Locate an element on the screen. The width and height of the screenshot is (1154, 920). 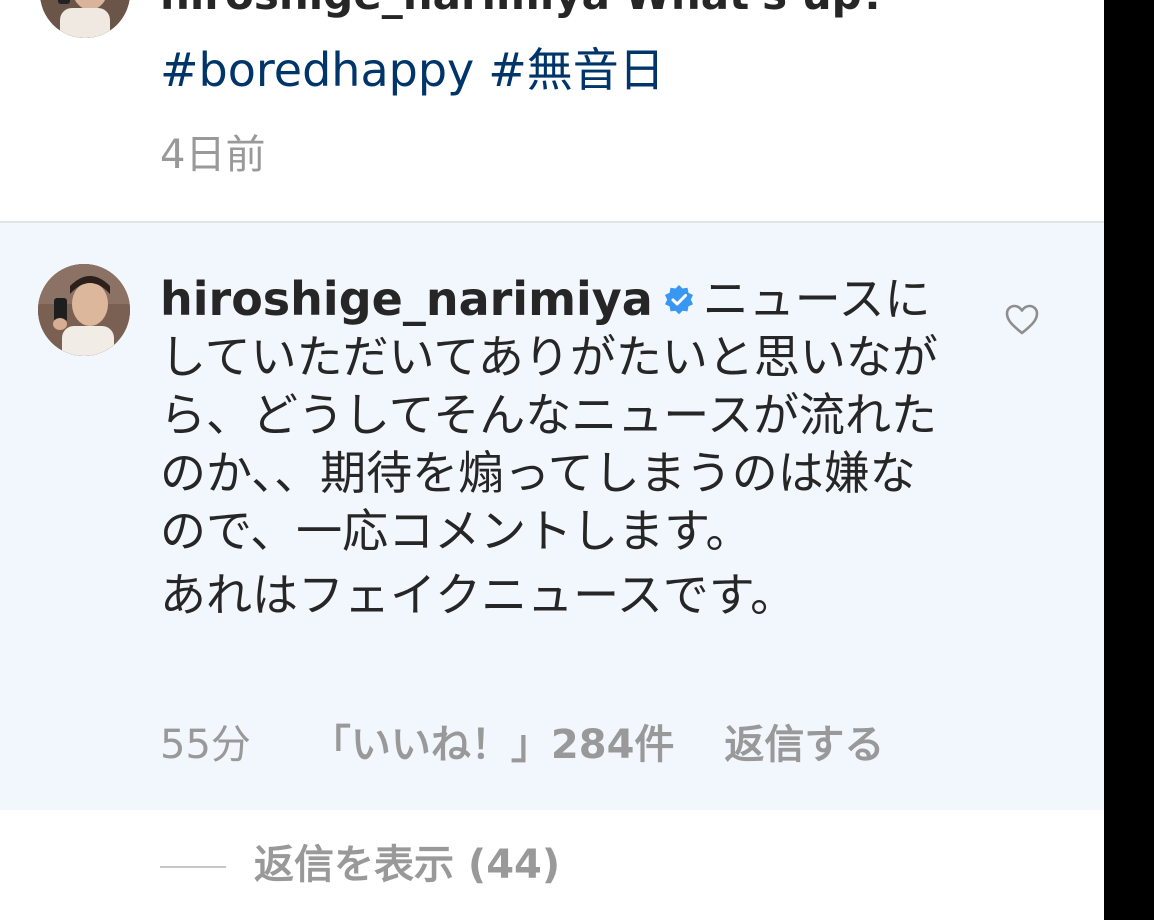
hashtag-link: #boredhappy is located at coordinates (317, 70).